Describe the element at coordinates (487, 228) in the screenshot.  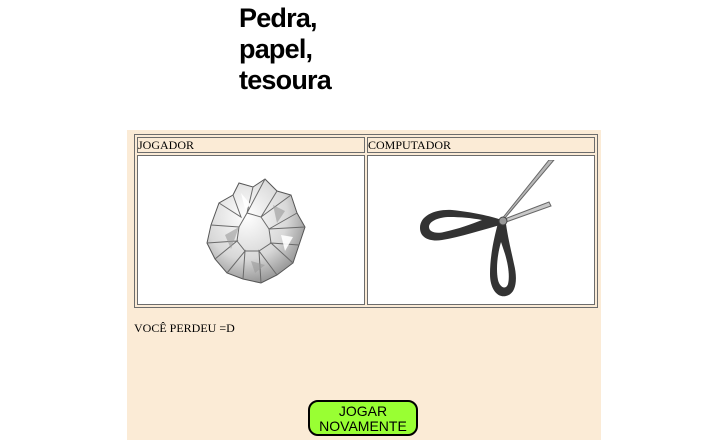
I see `scissors-icon` at that location.